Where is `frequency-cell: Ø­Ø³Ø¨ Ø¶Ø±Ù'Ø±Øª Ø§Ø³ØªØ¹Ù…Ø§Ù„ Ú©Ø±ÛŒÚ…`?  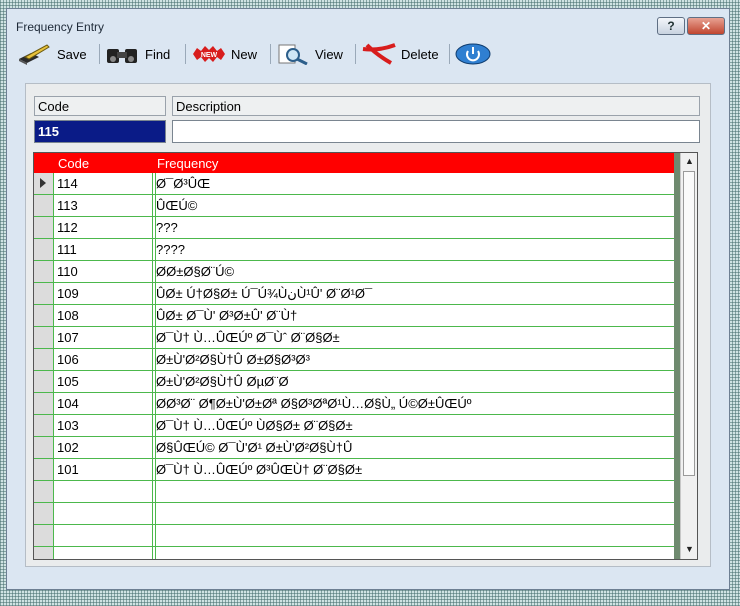
frequency-cell: Ø­Ø³Ø¨ Ø¶Ø±Ù'Ø±Øª Ø§Ø³ØªØ¹Ù…Ø§Ù„ Ú©Ø±ÛŒÚ… is located at coordinates (413, 403).